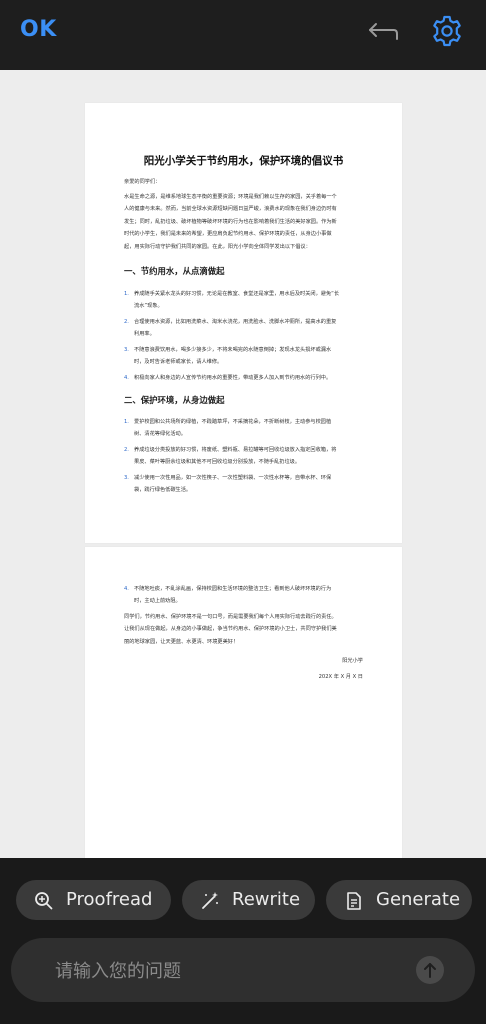  Describe the element at coordinates (233, 378) in the screenshot. I see `list-item-line: 积极向家人和身边的人宣传节约用水的重要性，带动更多人加入到节约用水的行列中。` at that location.